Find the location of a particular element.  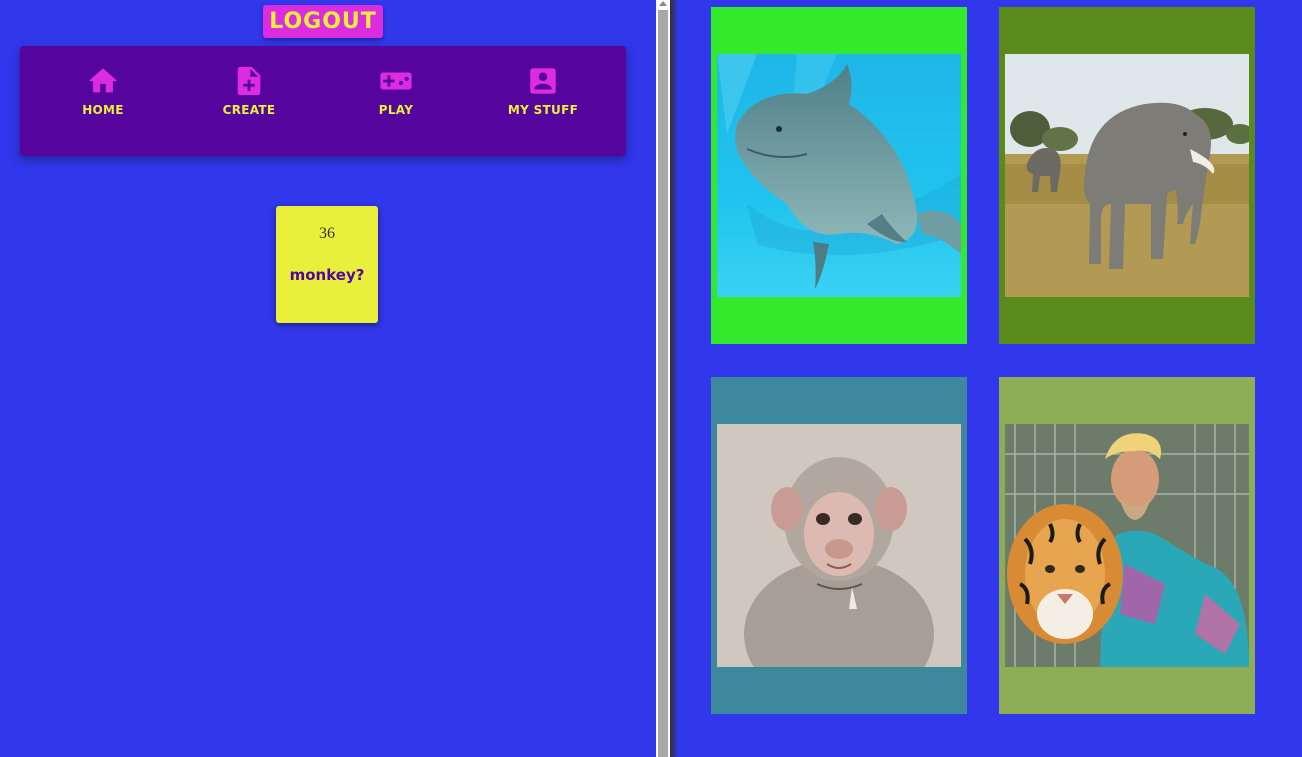

account-box-icon is located at coordinates (543, 81).